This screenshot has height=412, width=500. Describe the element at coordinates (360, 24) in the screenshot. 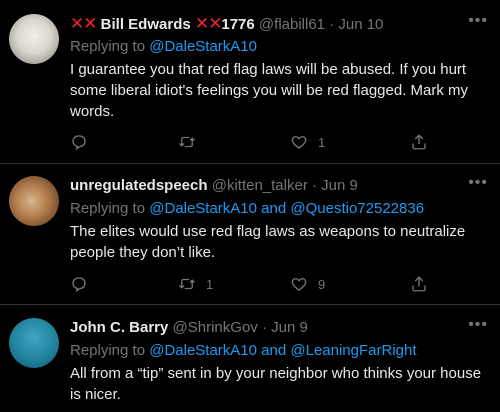

I see `timestamp: Jun 10` at that location.